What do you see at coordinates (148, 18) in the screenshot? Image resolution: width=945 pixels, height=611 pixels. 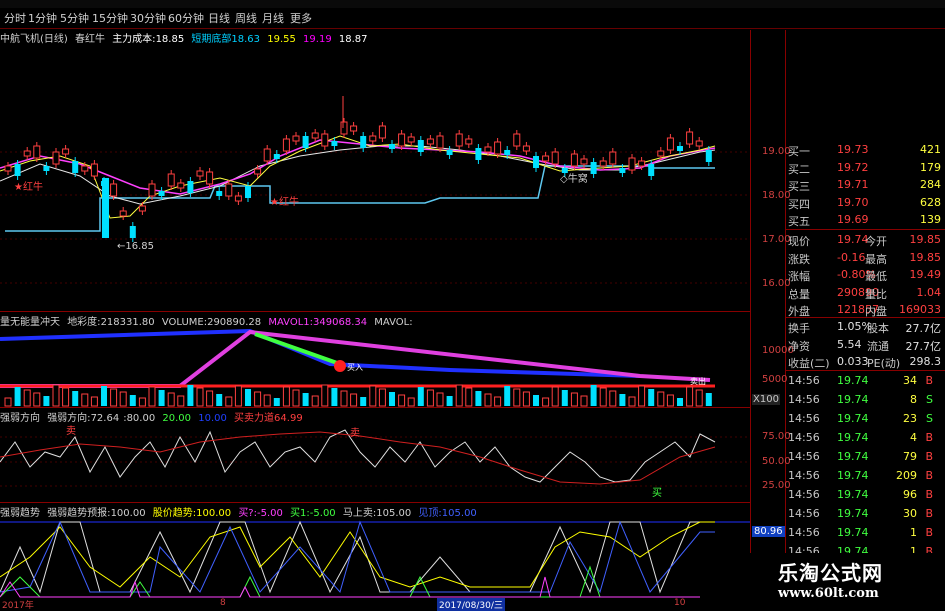 I see `tab-30min: 30分钟` at bounding box center [148, 18].